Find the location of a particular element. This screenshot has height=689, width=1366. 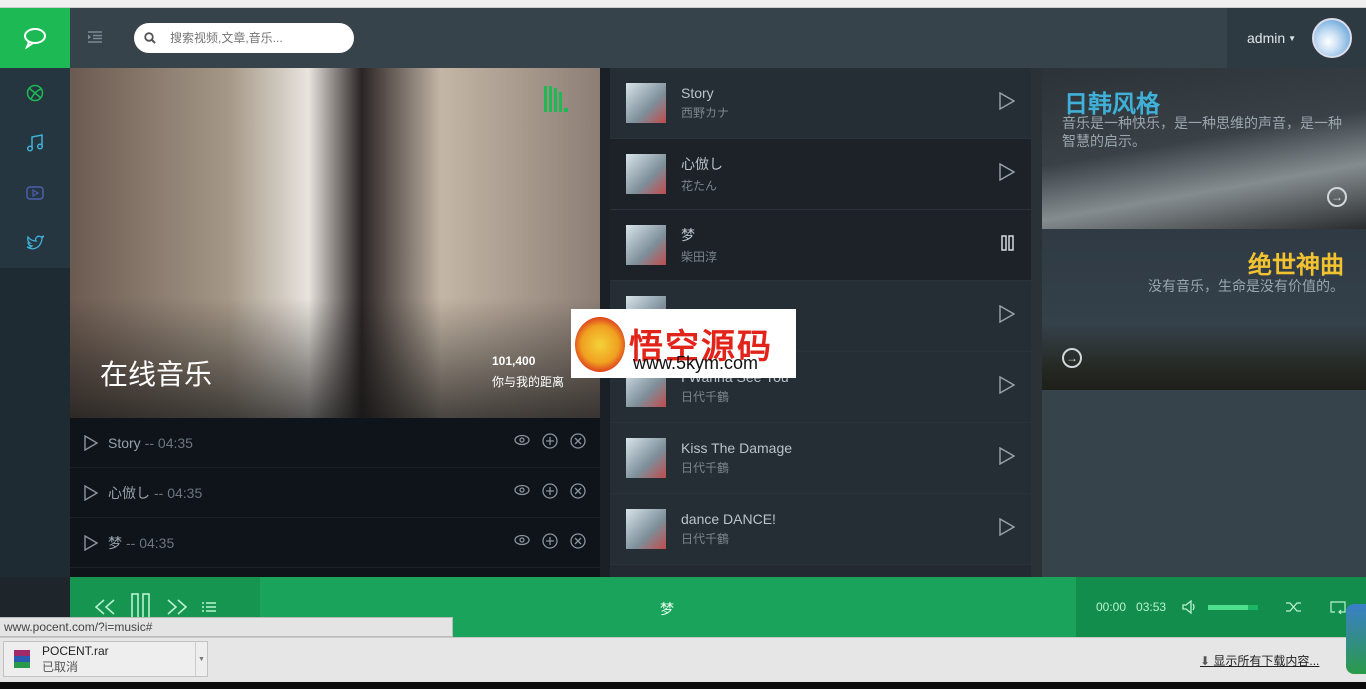

song-title: 心倣し is located at coordinates (702, 164).